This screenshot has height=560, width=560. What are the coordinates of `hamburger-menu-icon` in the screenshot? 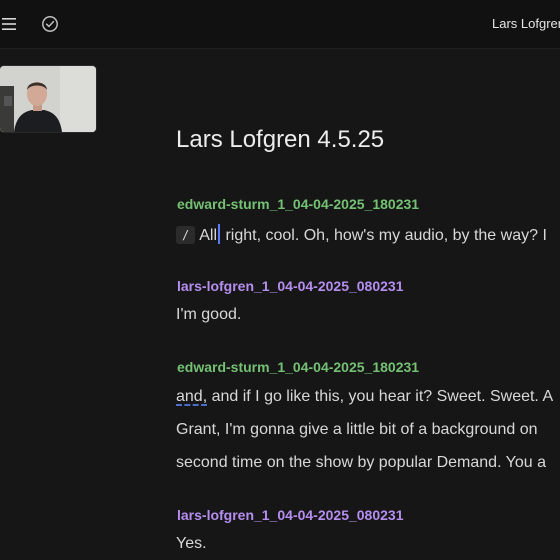 It's located at (9, 24).